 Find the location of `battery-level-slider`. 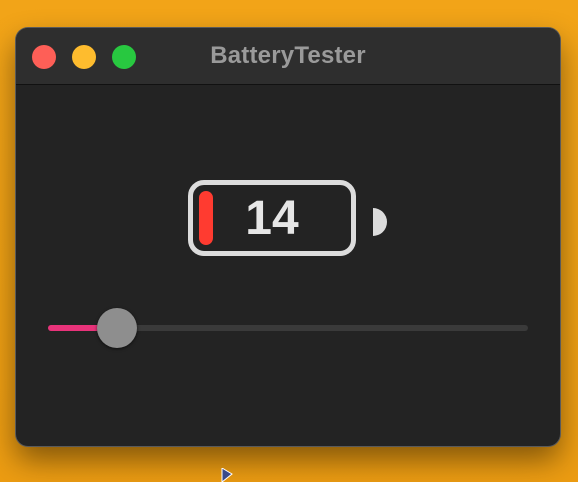

battery-level-slider is located at coordinates (288, 328).